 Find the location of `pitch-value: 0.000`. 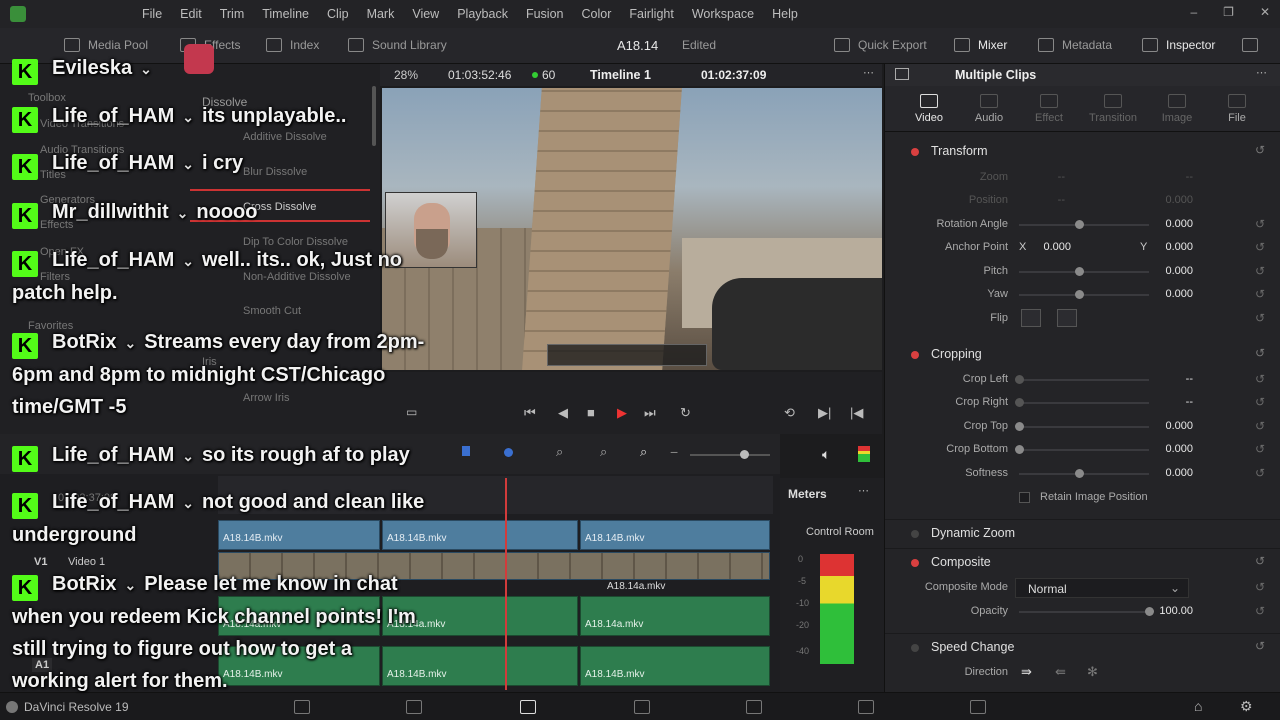

pitch-value: 0.000 is located at coordinates (1168, 271).